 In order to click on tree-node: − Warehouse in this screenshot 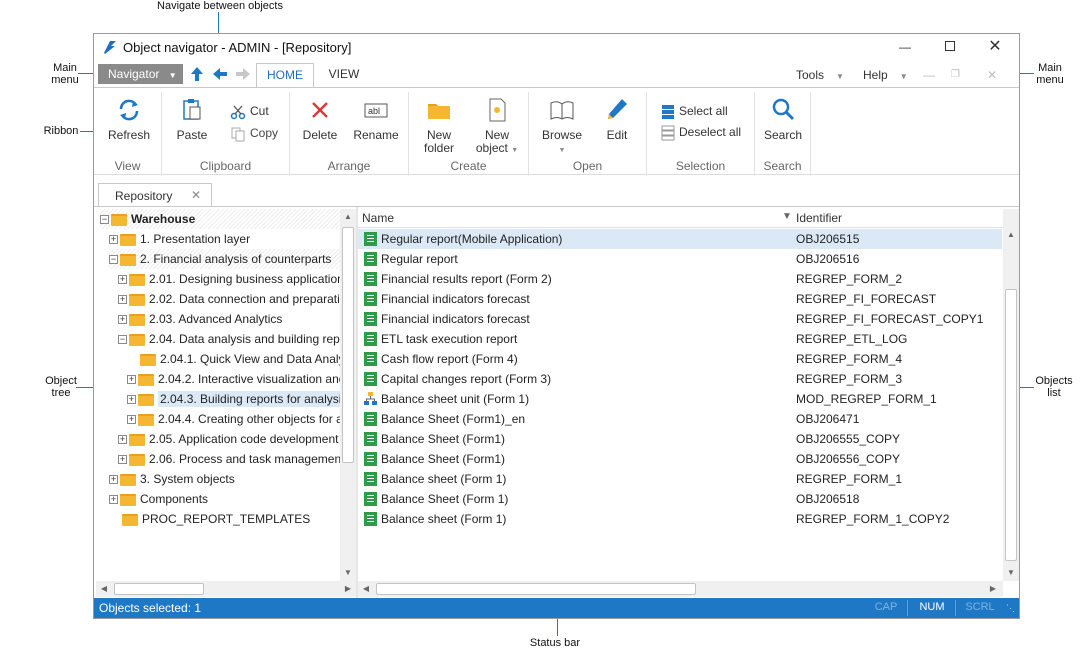, I will do `click(220, 219)`.